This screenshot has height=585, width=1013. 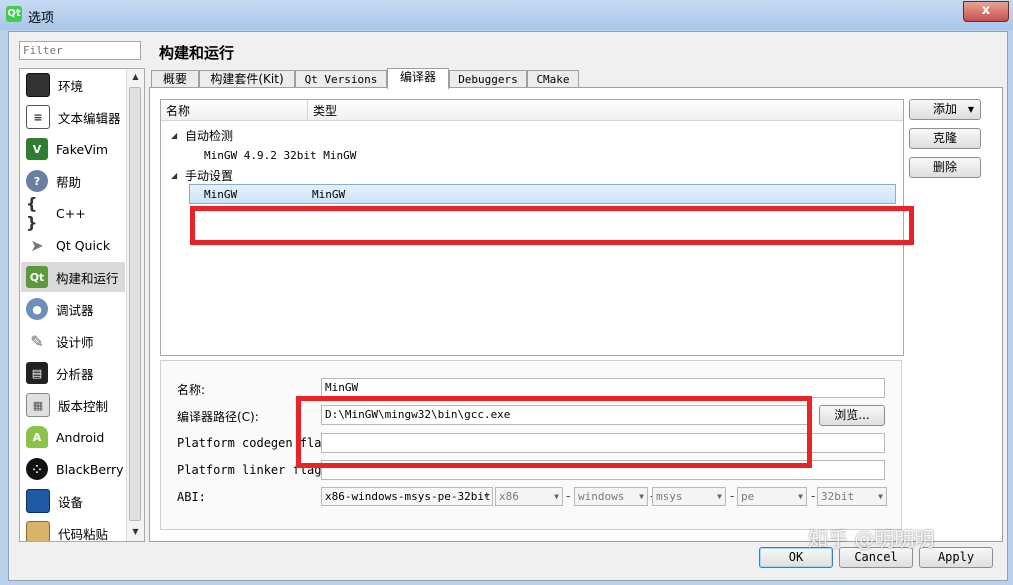 I want to click on abi-width-select: 32bit ▼, so click(x=852, y=496).